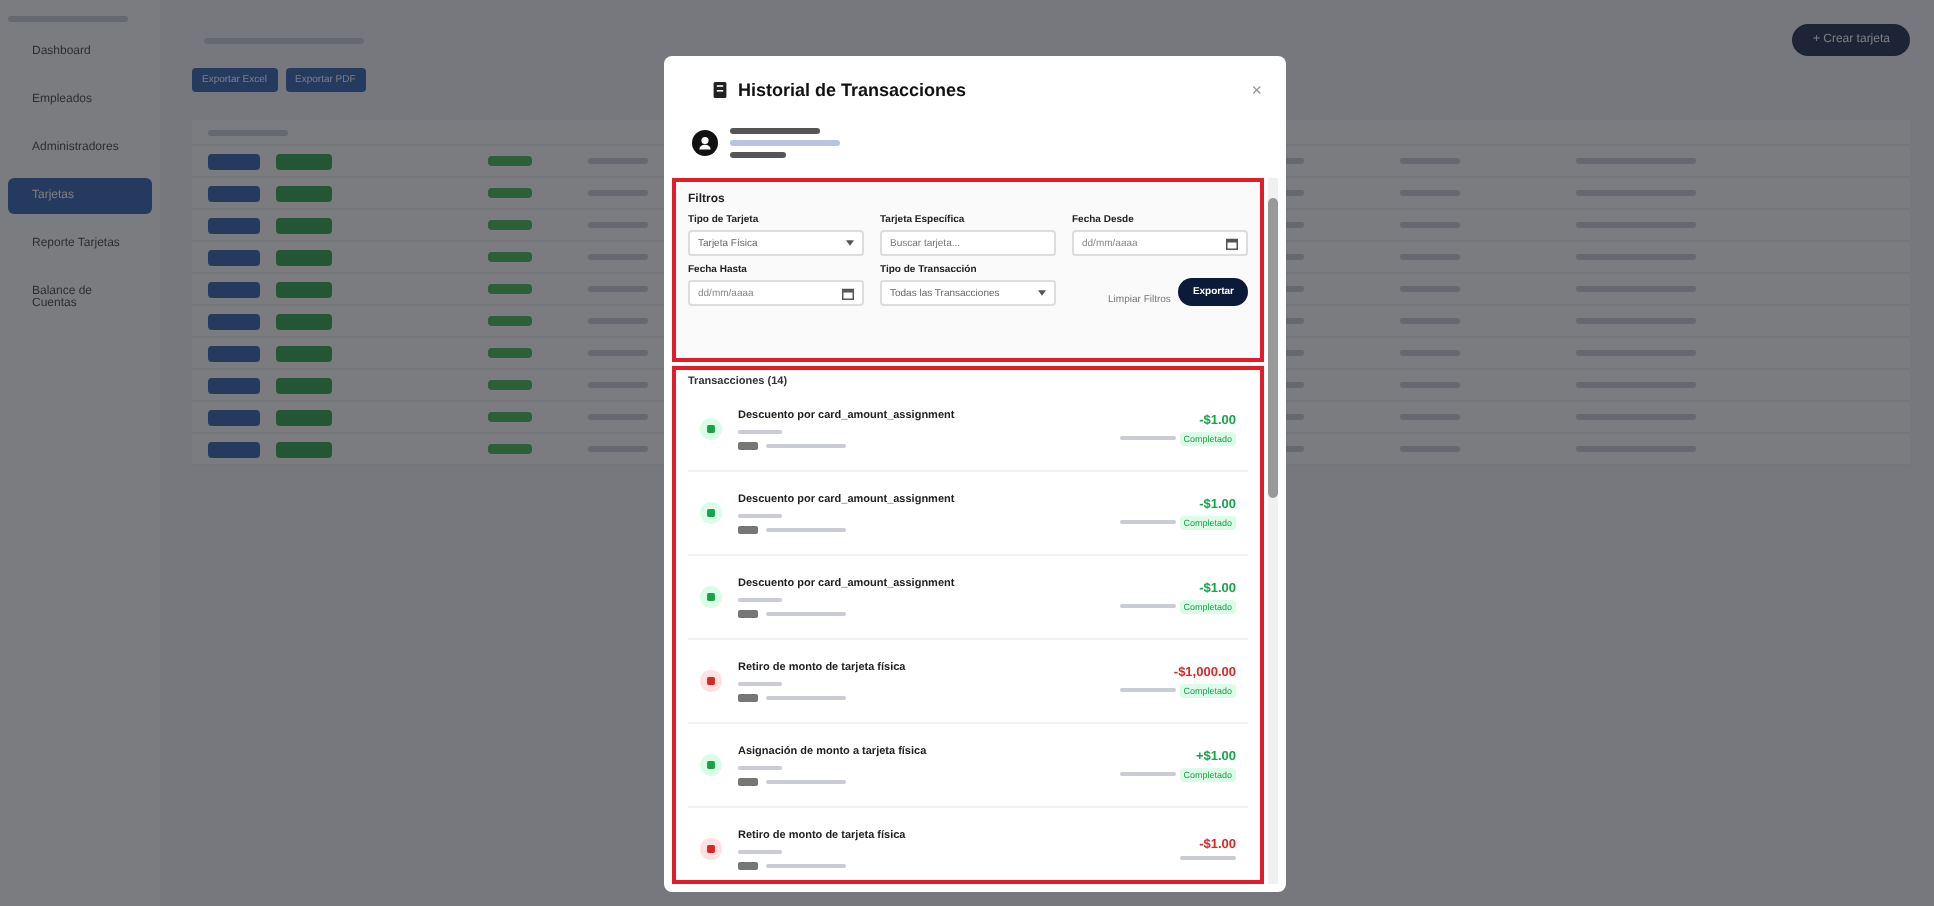  Describe the element at coordinates (705, 143) in the screenshot. I see `avatar-icon` at that location.